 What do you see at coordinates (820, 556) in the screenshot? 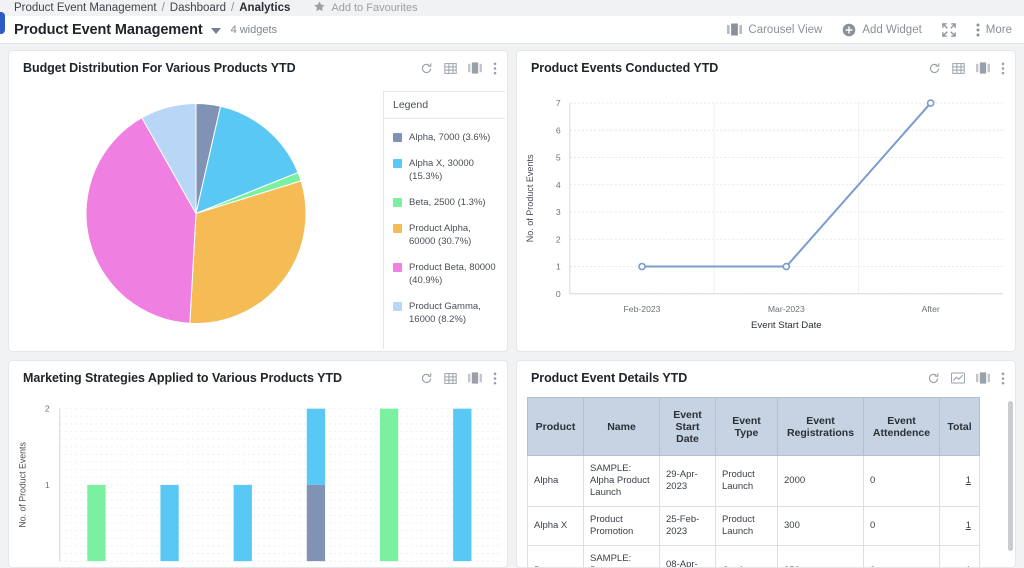
I see `table-cell: 350` at bounding box center [820, 556].